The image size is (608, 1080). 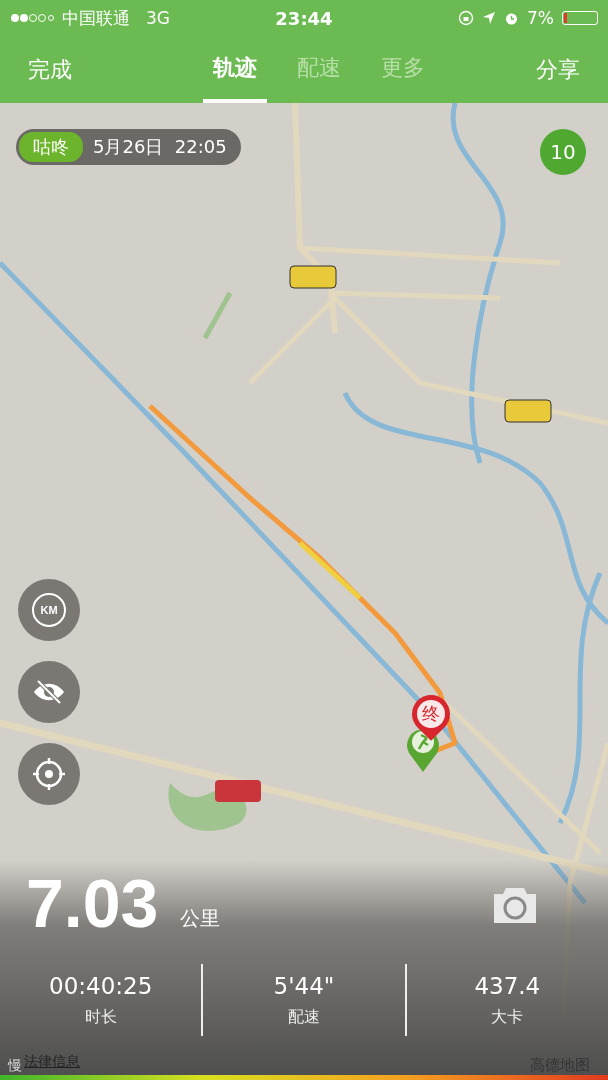 What do you see at coordinates (15, 1066) in the screenshot?
I see `legend-label: 慢` at bounding box center [15, 1066].